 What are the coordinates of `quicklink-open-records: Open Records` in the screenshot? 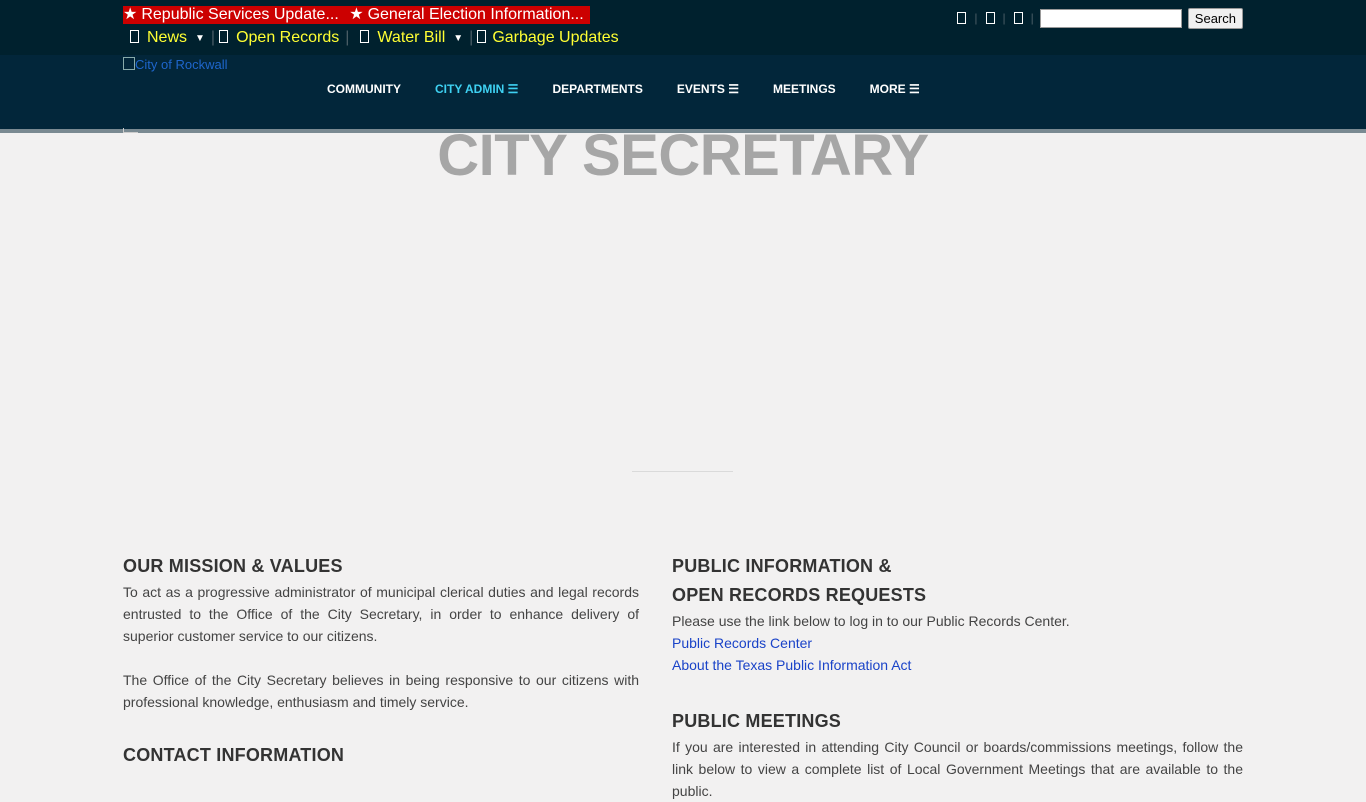 It's located at (279, 38).